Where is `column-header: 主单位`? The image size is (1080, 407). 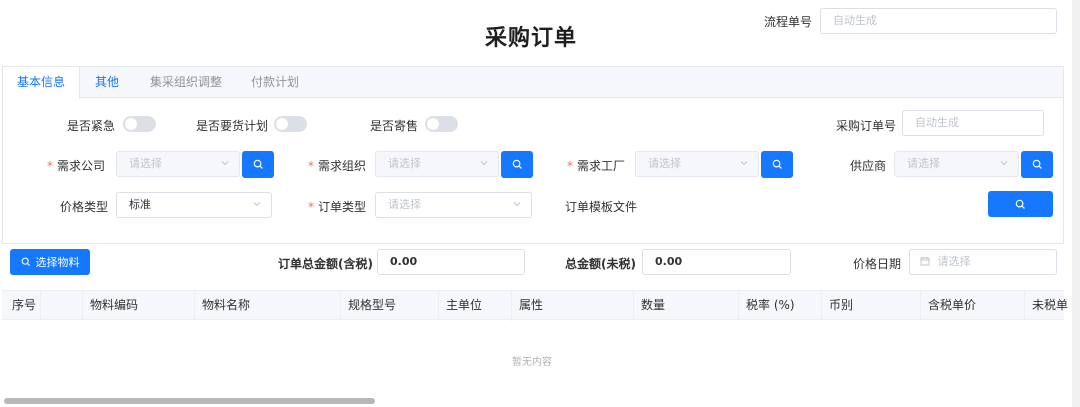
column-header: 主单位 is located at coordinates (464, 305).